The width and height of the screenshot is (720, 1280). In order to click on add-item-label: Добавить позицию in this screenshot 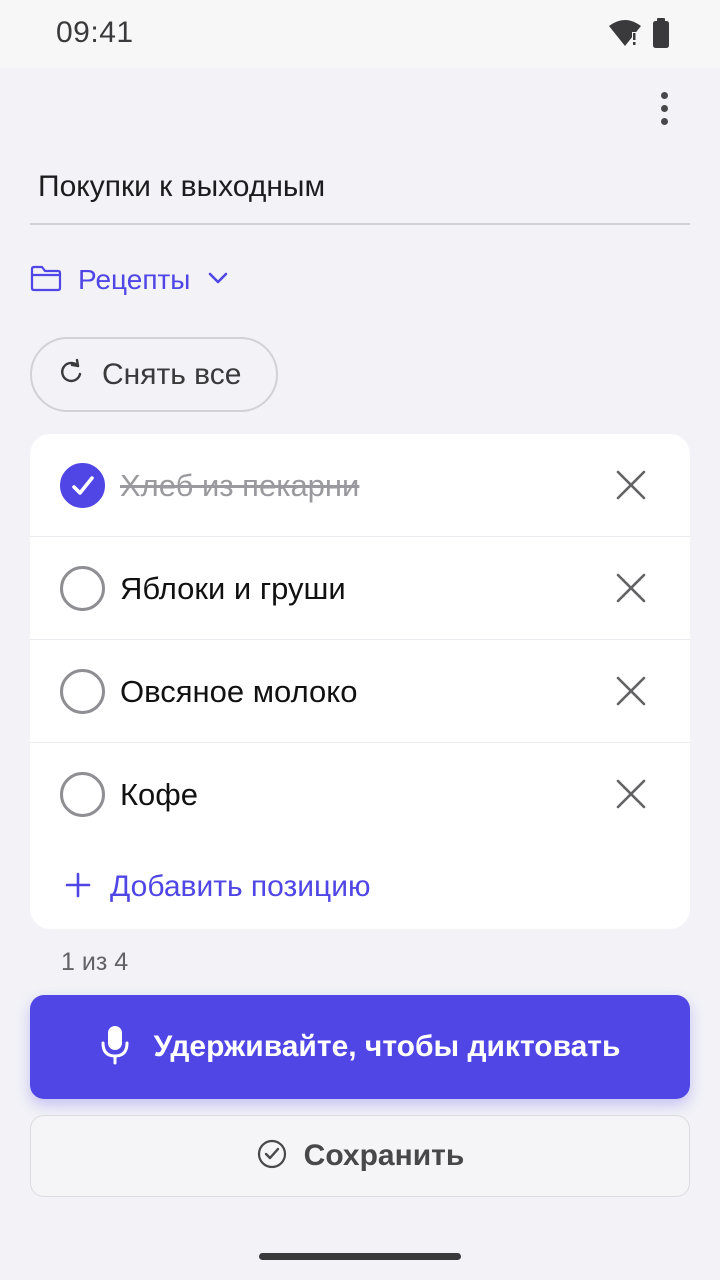, I will do `click(240, 886)`.